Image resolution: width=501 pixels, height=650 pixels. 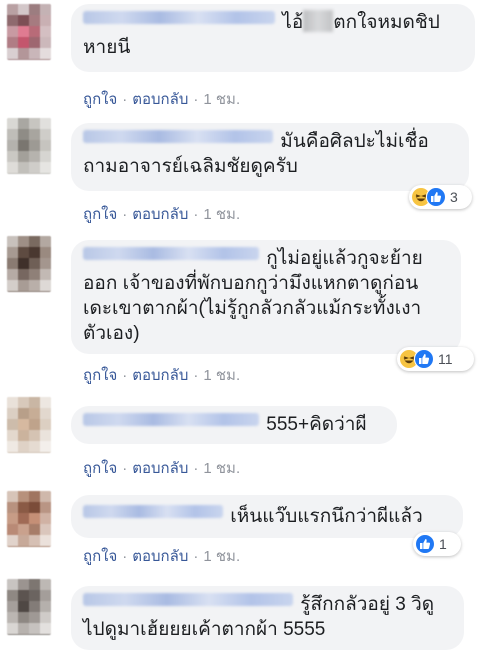 I want to click on comment-text: กูไม่อยู่แล้วกูจะย้าย, so click(x=266, y=258).